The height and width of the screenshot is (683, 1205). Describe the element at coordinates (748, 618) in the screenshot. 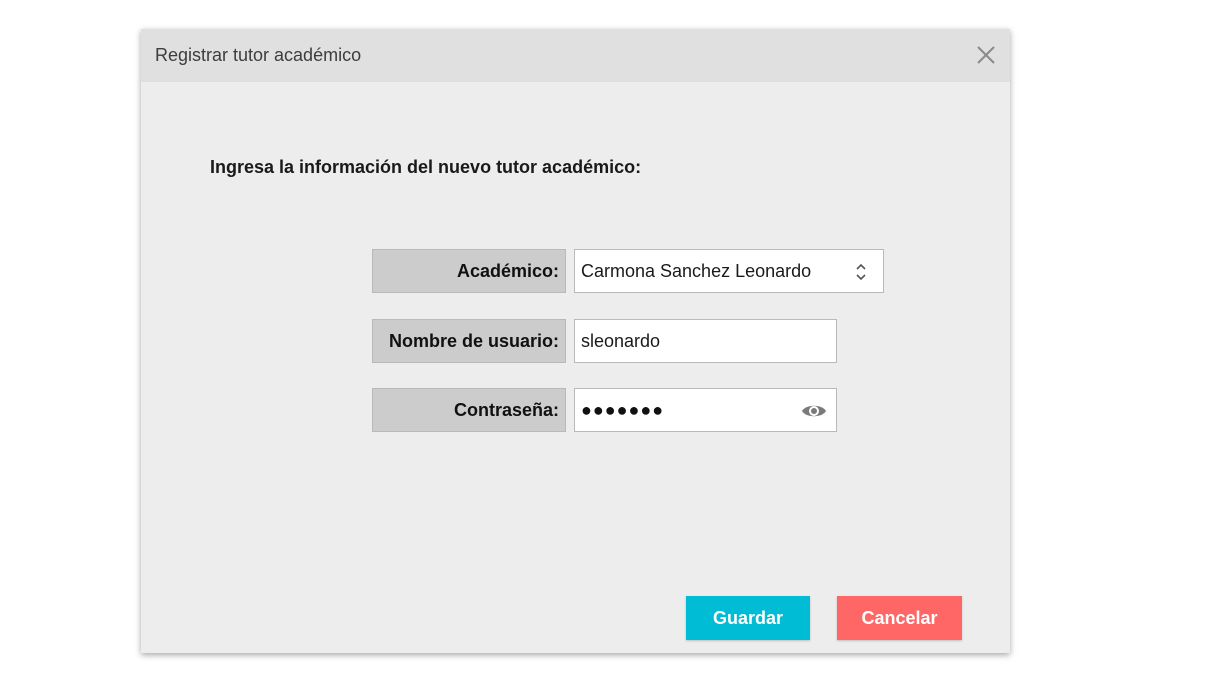

I see `save-button: Guardar` at that location.